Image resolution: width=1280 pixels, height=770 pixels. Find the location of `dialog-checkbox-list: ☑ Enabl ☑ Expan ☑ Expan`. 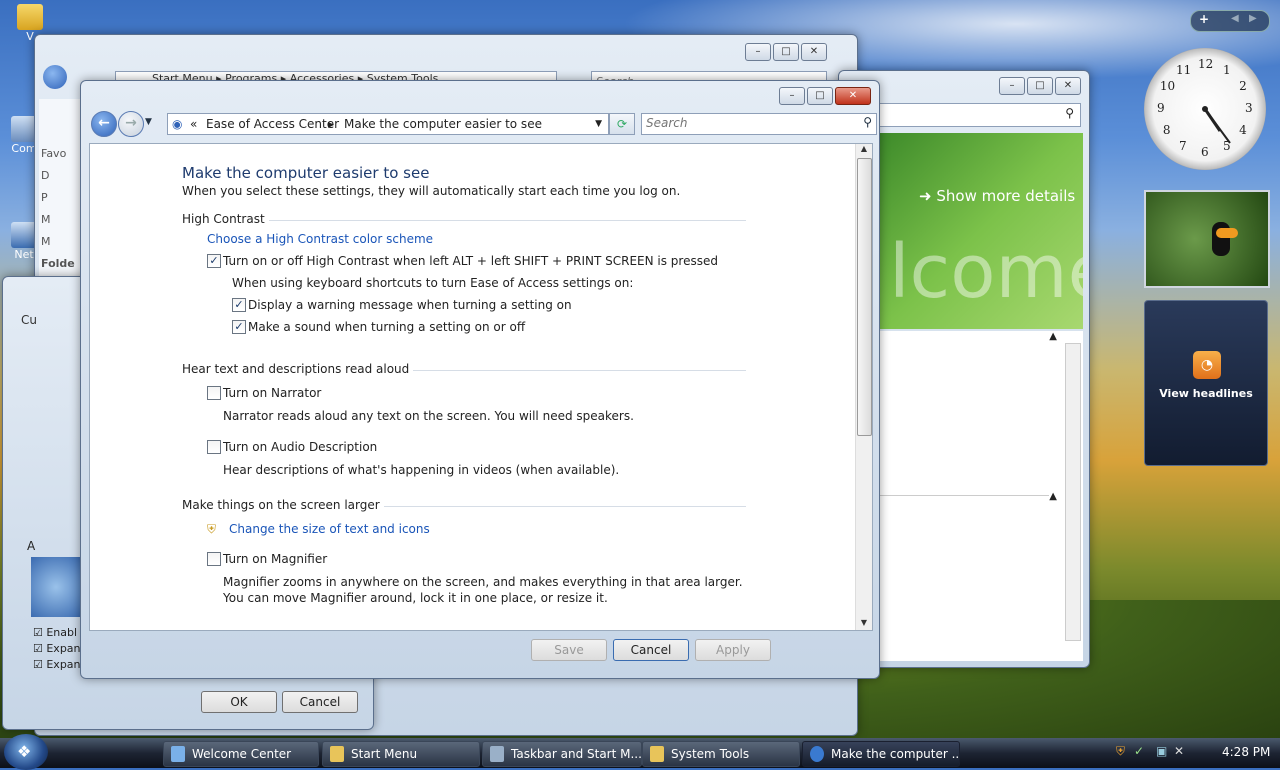

dialog-checkbox-list: ☑ Enabl ☑ Expan ☑ Expan is located at coordinates (57, 649).